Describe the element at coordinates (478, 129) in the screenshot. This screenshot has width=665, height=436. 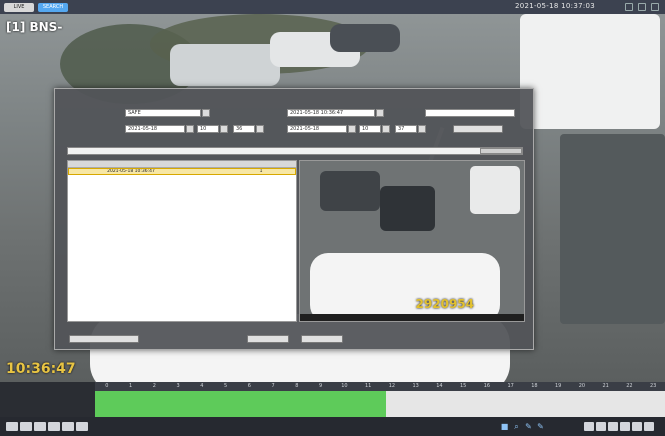
I see `search-button` at that location.